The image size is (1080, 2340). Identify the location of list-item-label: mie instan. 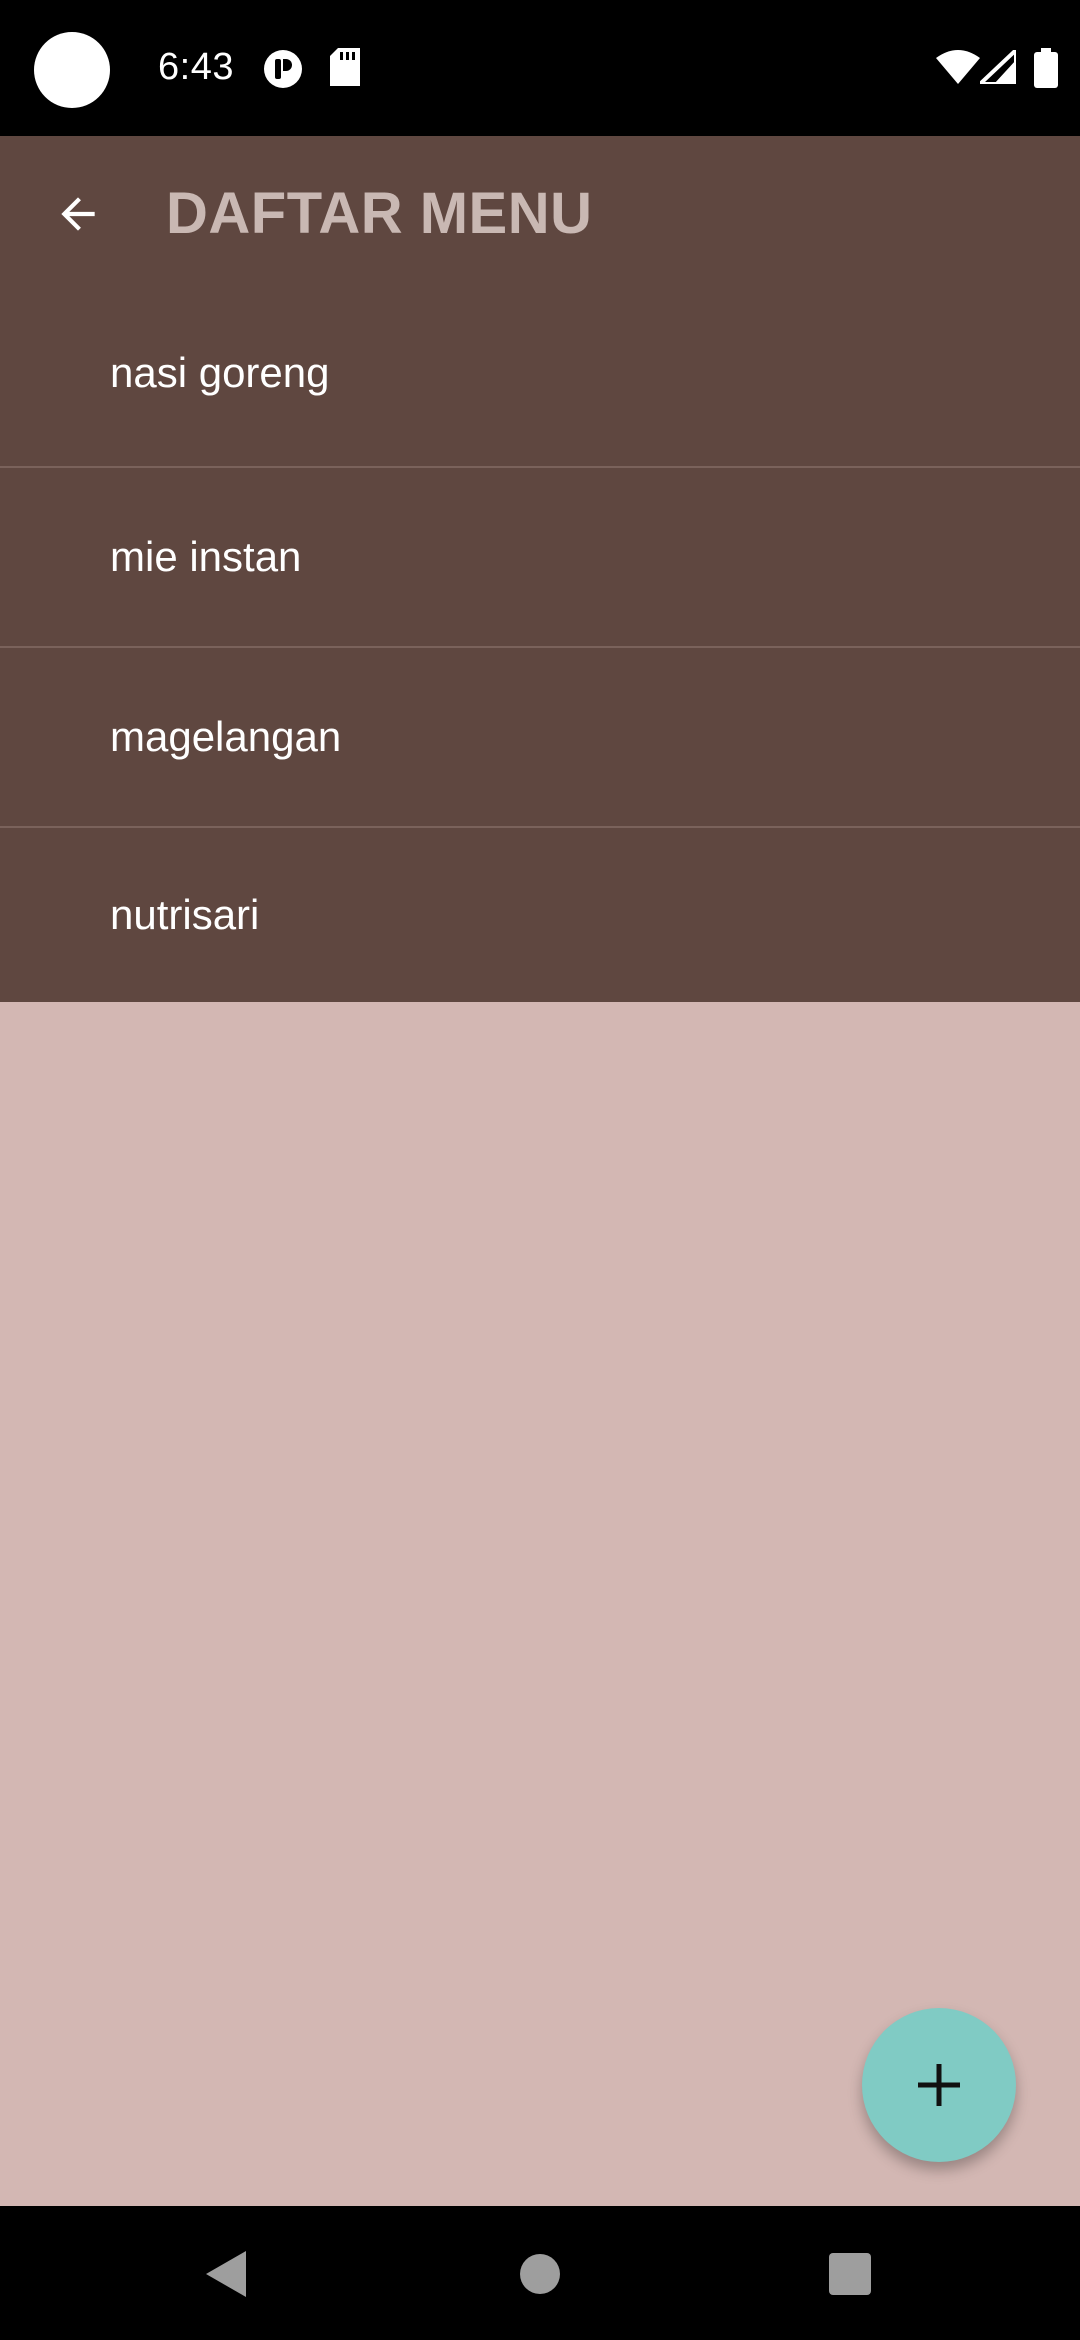
(206, 556).